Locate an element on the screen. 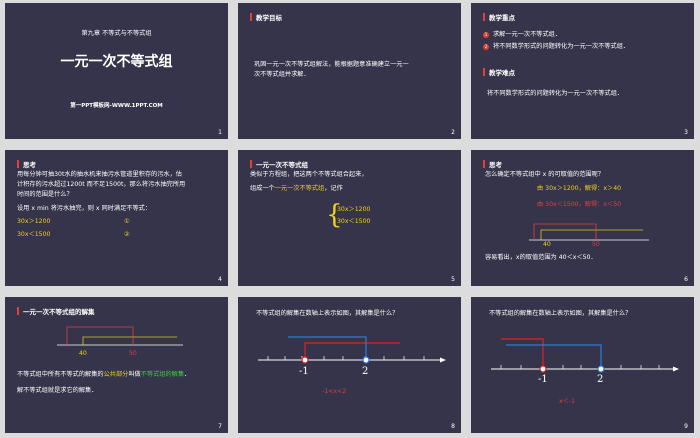 Image resolution: width=700 pixels, height=438 pixels. body-text-line: 设用 x min 将污水抽完，则 x 同时满足不等式： is located at coordinates (84, 208).